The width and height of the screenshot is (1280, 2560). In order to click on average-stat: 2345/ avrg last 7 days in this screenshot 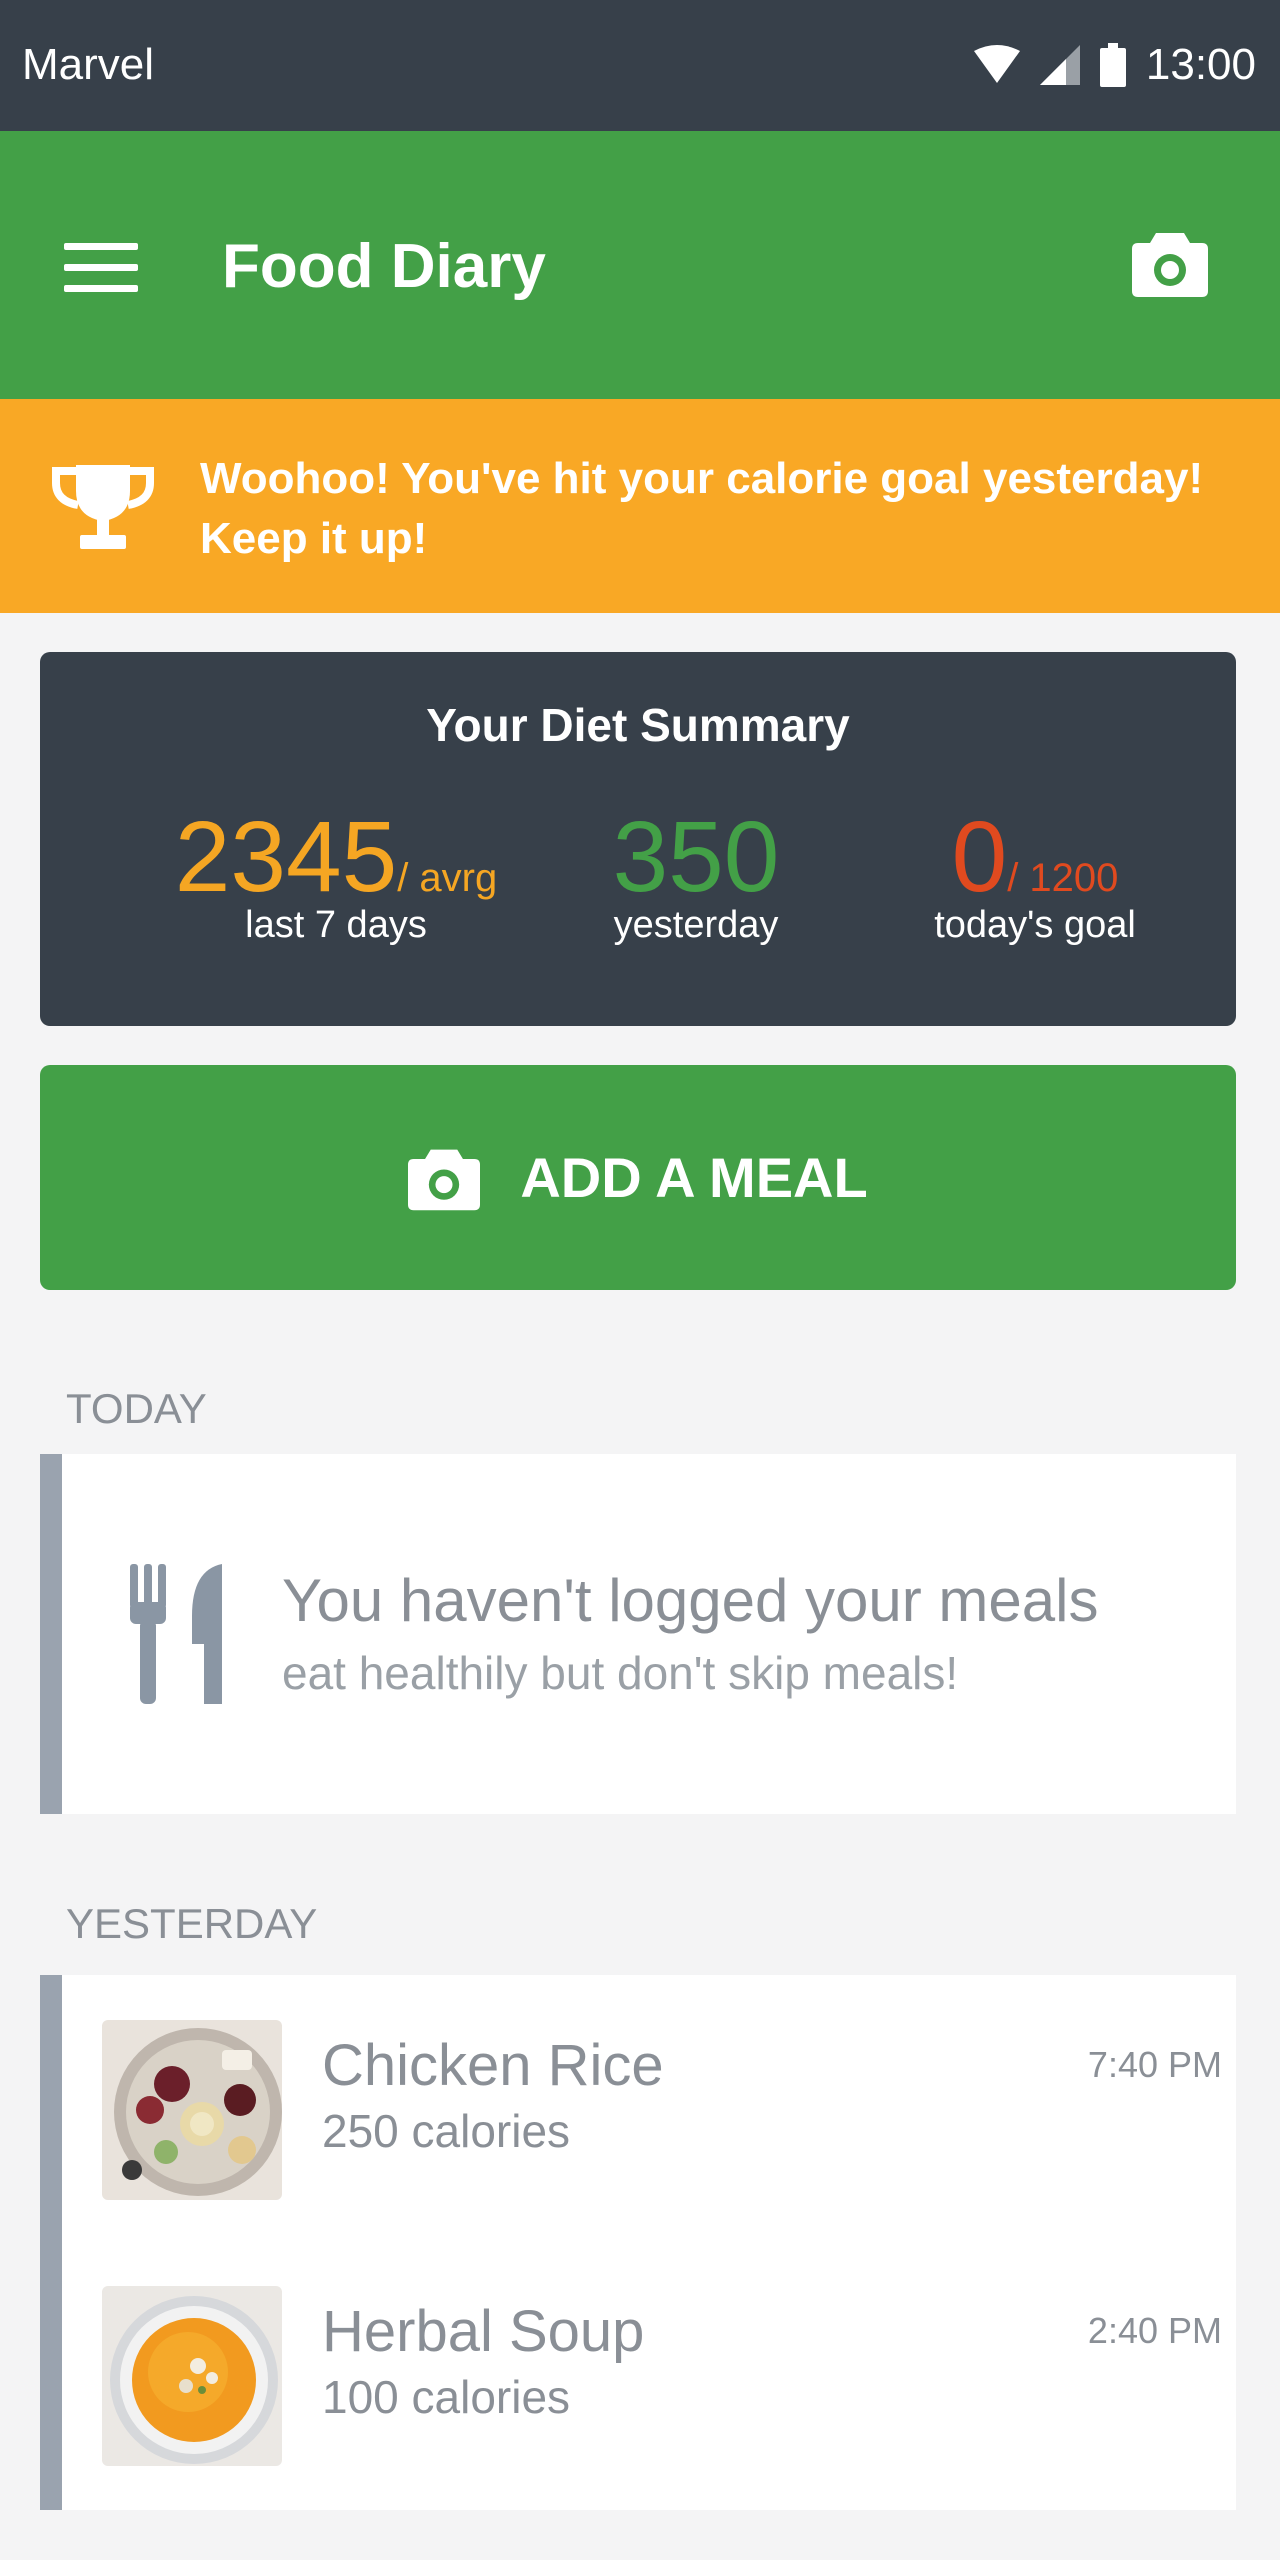, I will do `click(336, 874)`.